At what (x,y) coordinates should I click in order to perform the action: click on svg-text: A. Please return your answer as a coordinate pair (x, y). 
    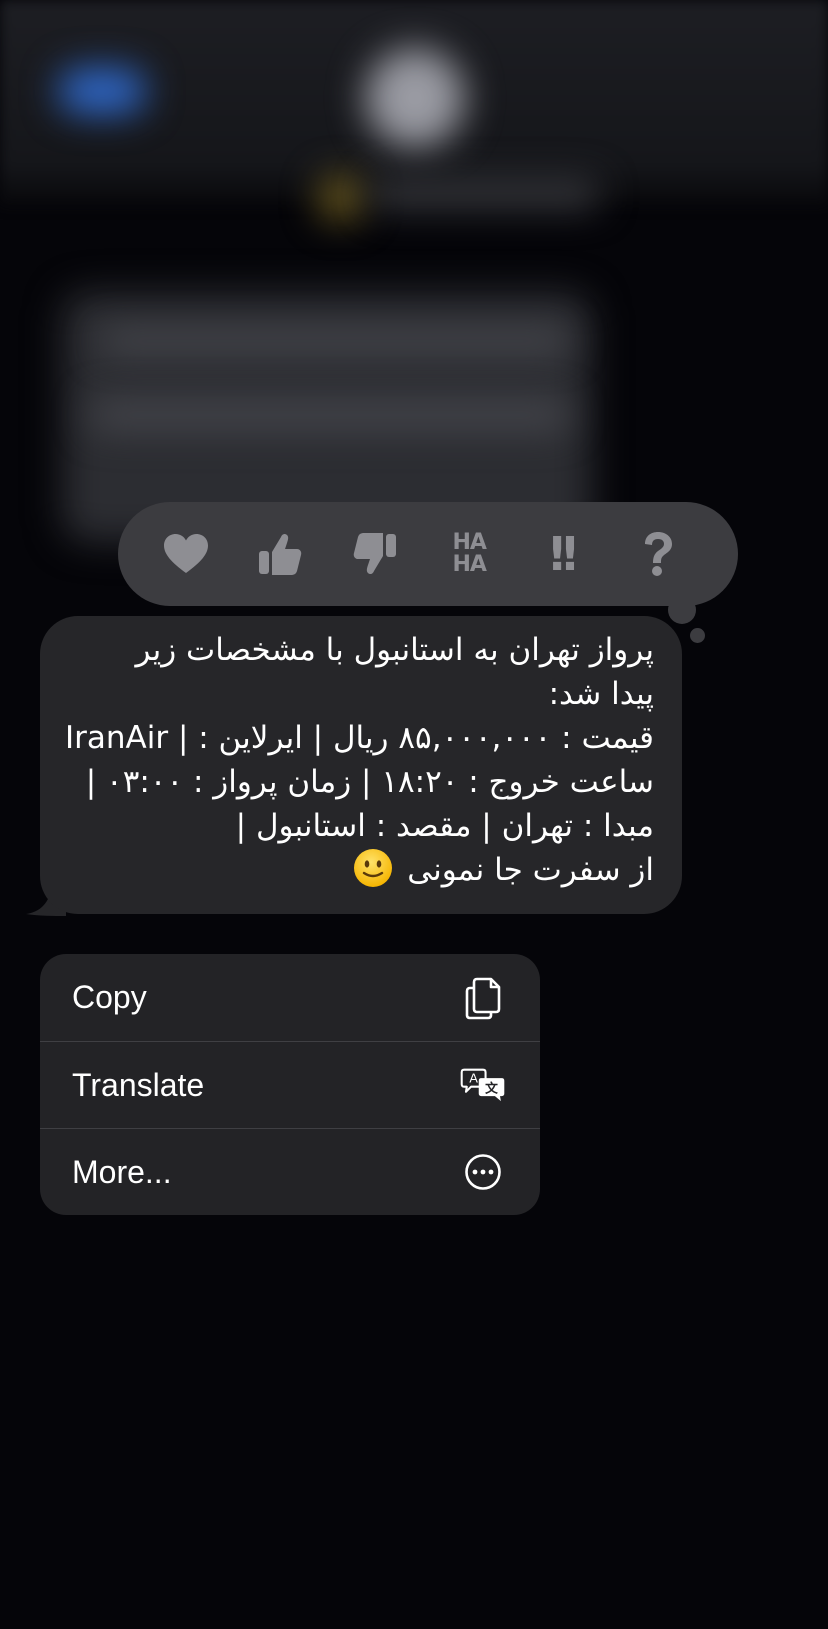
    Looking at the image, I should click on (473, 1078).